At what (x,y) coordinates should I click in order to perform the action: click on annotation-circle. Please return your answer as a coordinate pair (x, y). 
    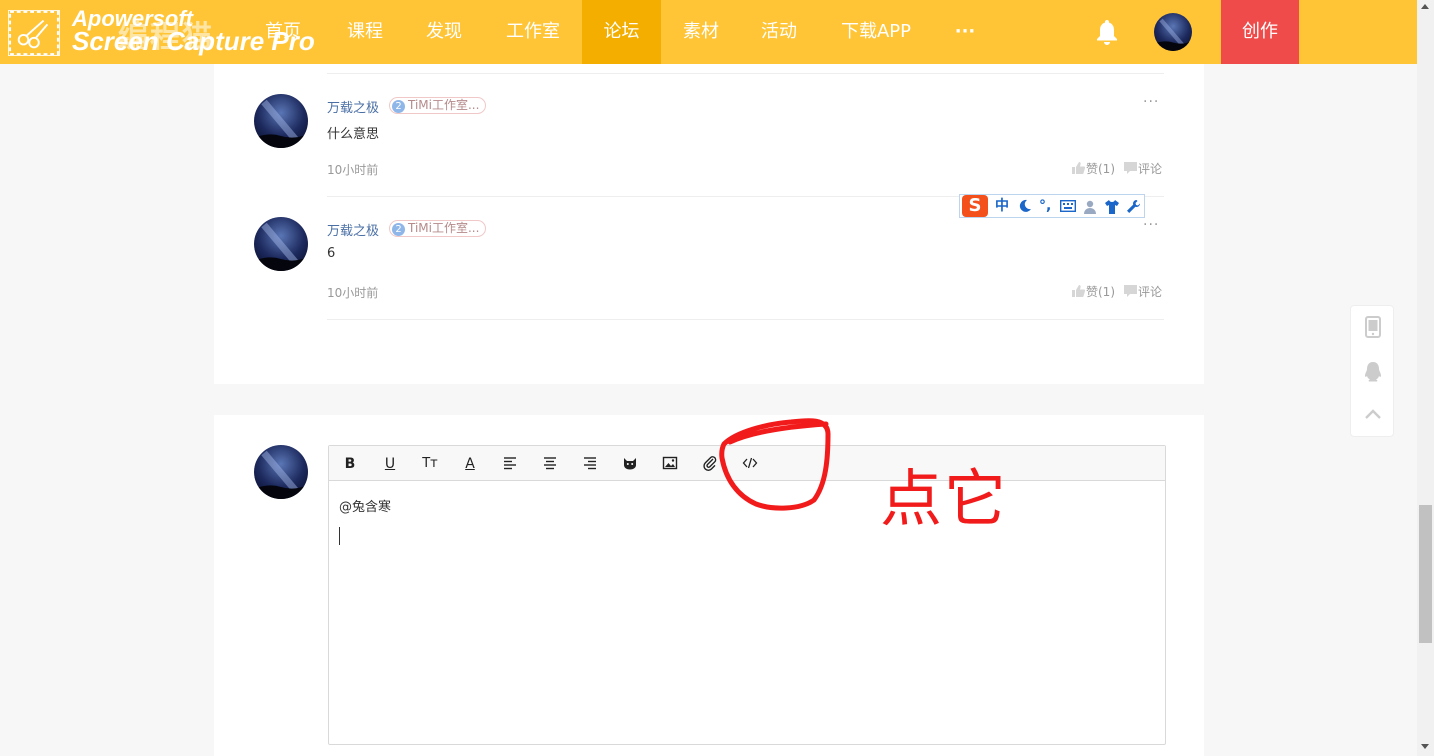
    Looking at the image, I should click on (775, 464).